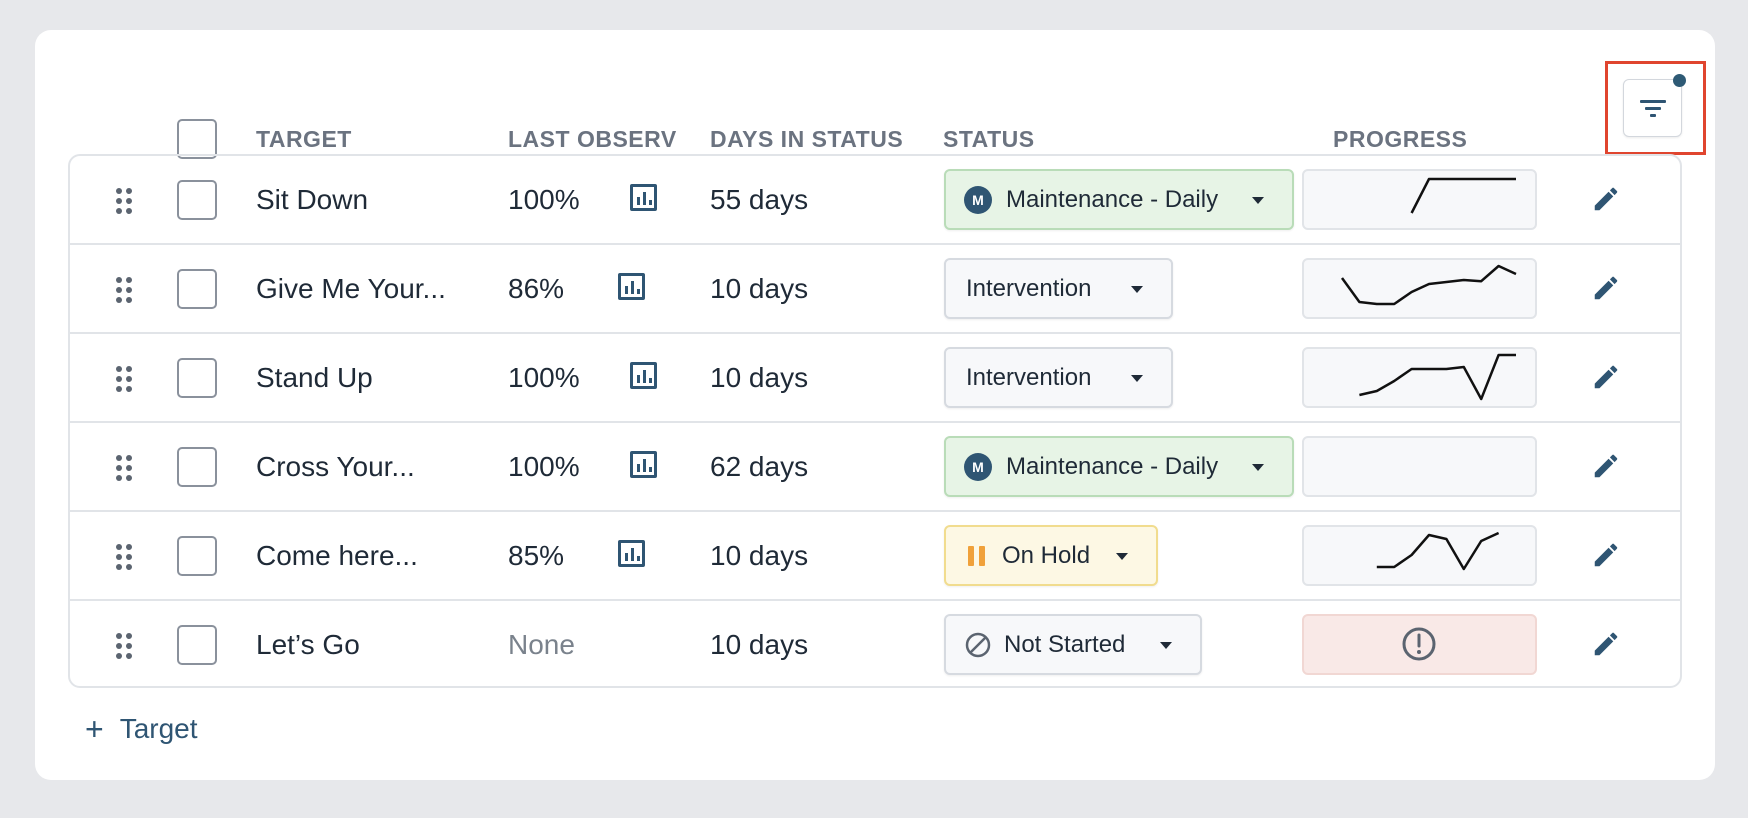  I want to click on last-observation-value: 86%, so click(536, 288).